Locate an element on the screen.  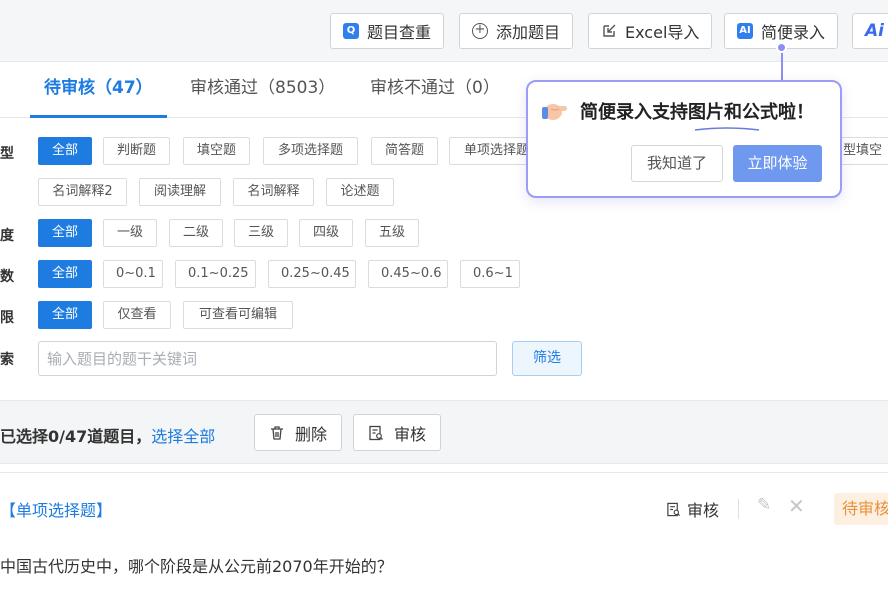
duplicate-check-label: 题目查重 is located at coordinates (399, 32).